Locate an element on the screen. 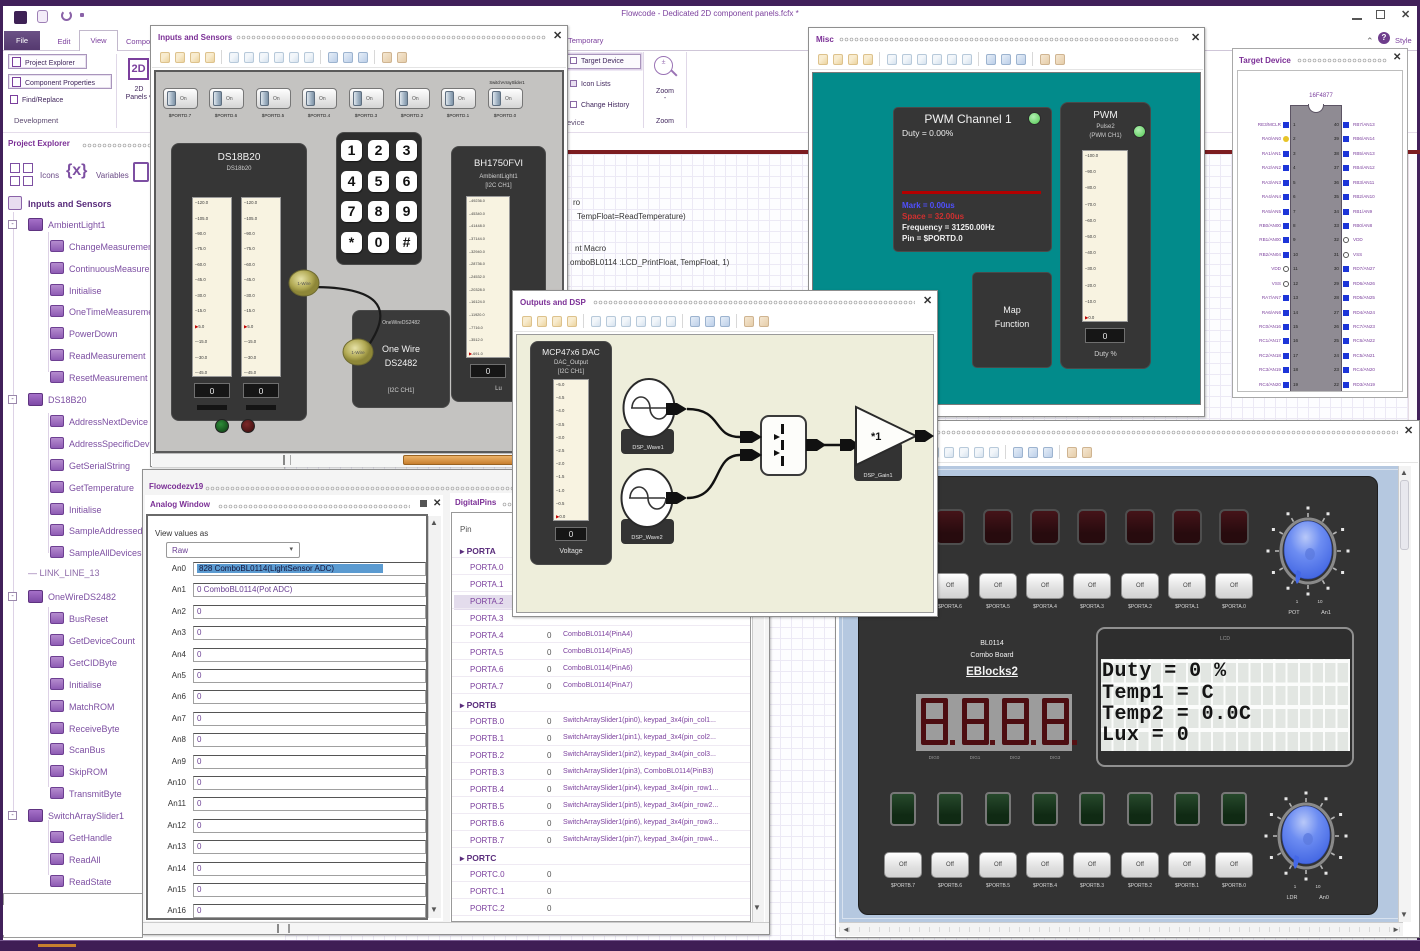 The width and height of the screenshot is (1420, 951). svg-text: *1 is located at coordinates (876, 437).